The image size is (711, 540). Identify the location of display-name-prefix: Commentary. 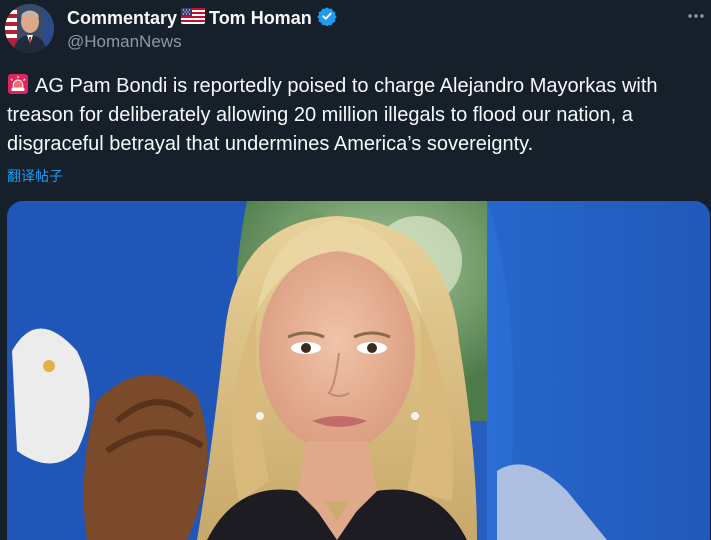
(122, 18).